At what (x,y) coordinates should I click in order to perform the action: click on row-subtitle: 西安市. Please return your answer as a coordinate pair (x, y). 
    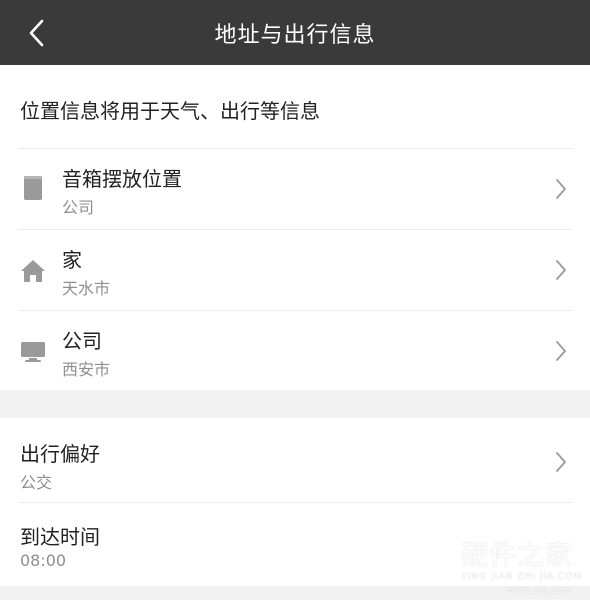
    Looking at the image, I should click on (86, 369).